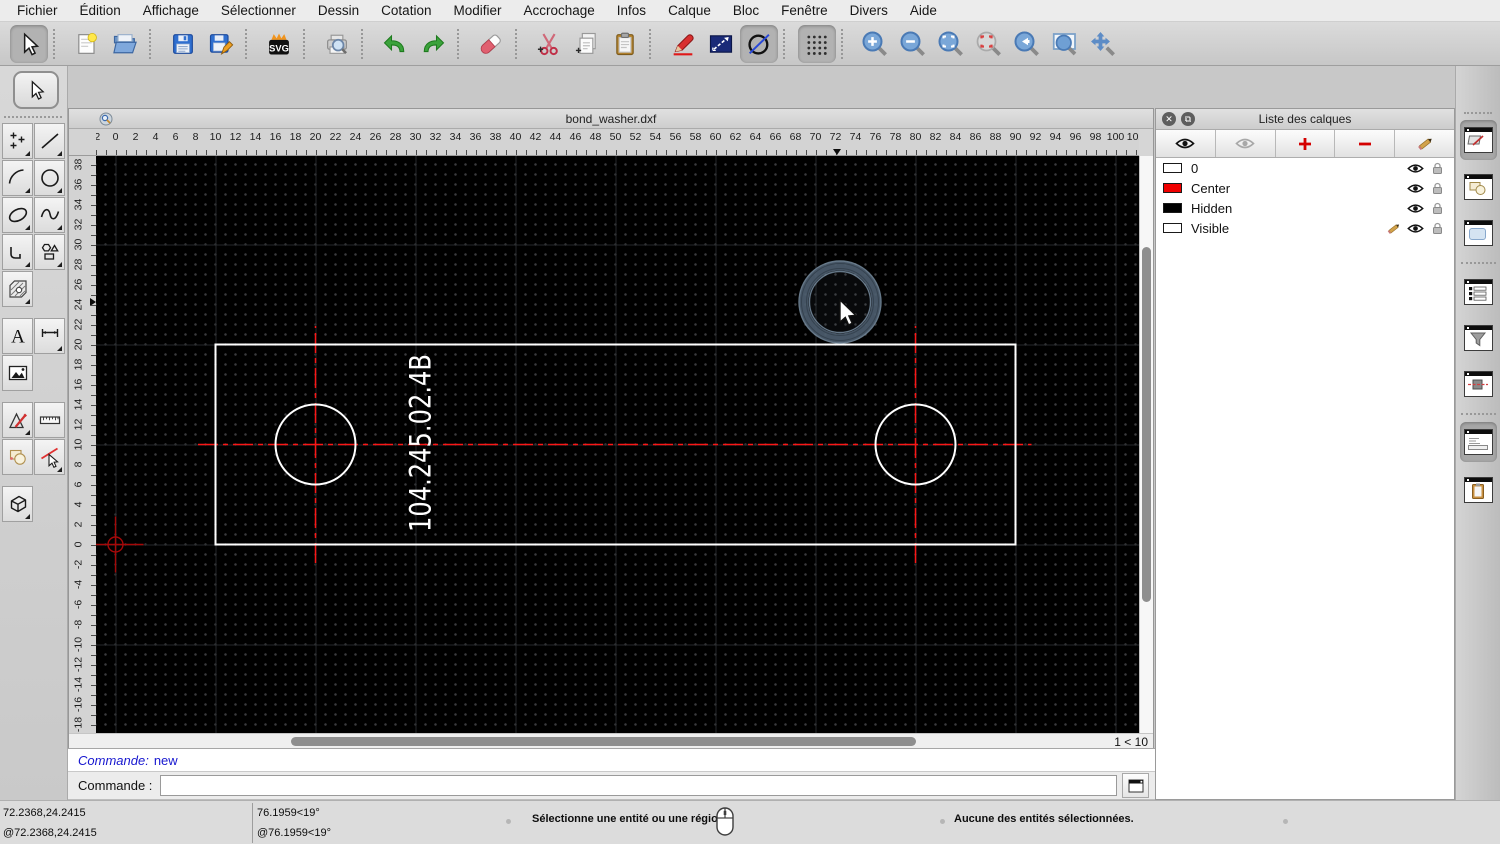 This screenshot has height=844, width=1500. What do you see at coordinates (804, 10) in the screenshot?
I see `menu-item: Fenêtre` at bounding box center [804, 10].